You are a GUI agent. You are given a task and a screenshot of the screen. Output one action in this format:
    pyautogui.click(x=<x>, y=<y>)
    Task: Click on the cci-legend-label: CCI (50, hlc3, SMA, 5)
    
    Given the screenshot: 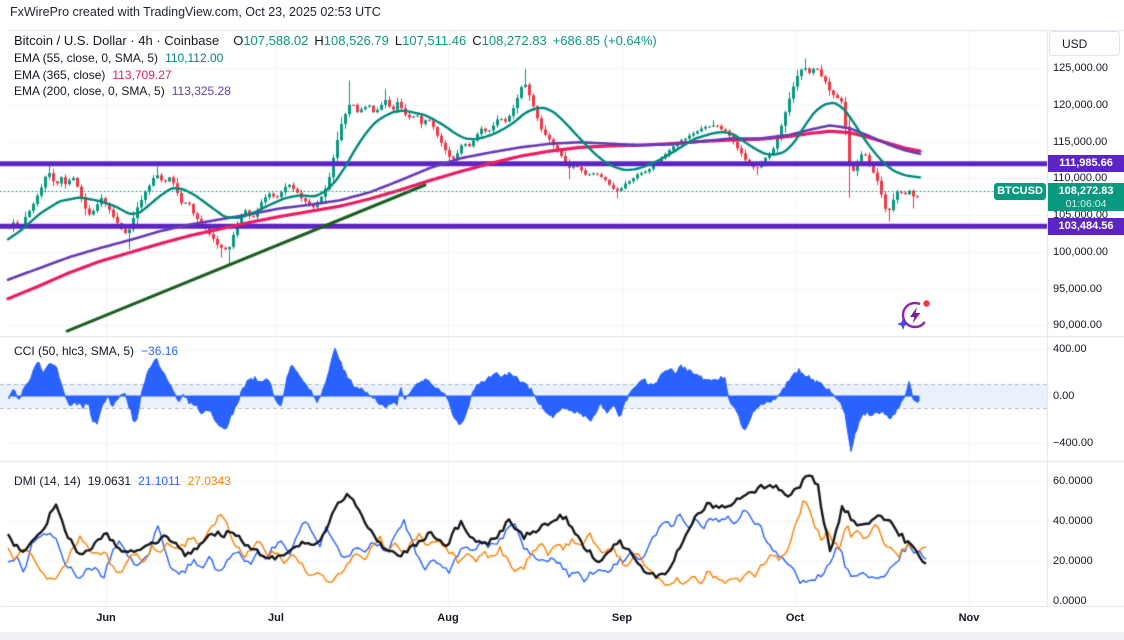 What is the action you would take?
    pyautogui.click(x=74, y=351)
    